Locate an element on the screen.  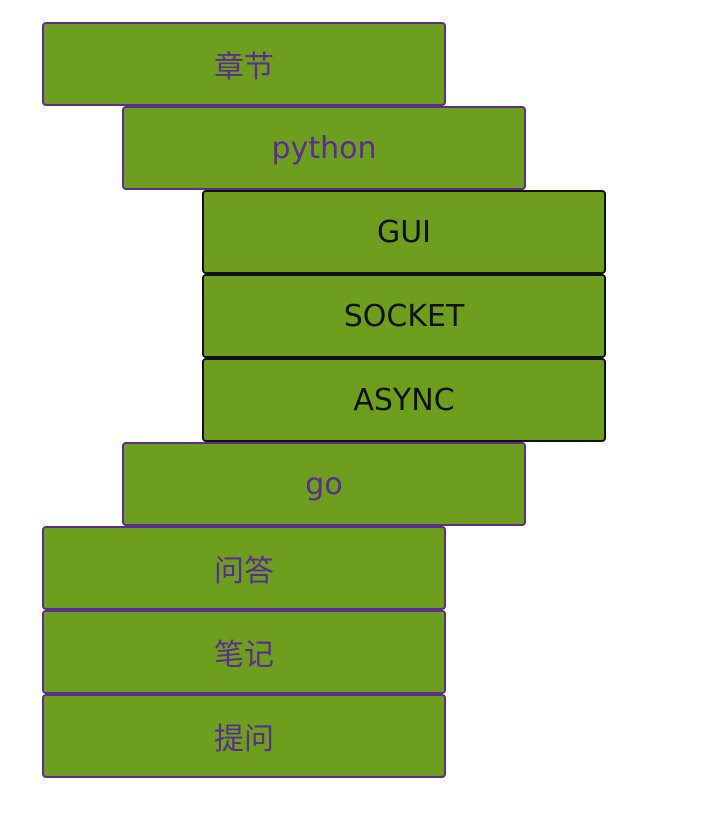
menu-item-python: python is located at coordinates (324, 148).